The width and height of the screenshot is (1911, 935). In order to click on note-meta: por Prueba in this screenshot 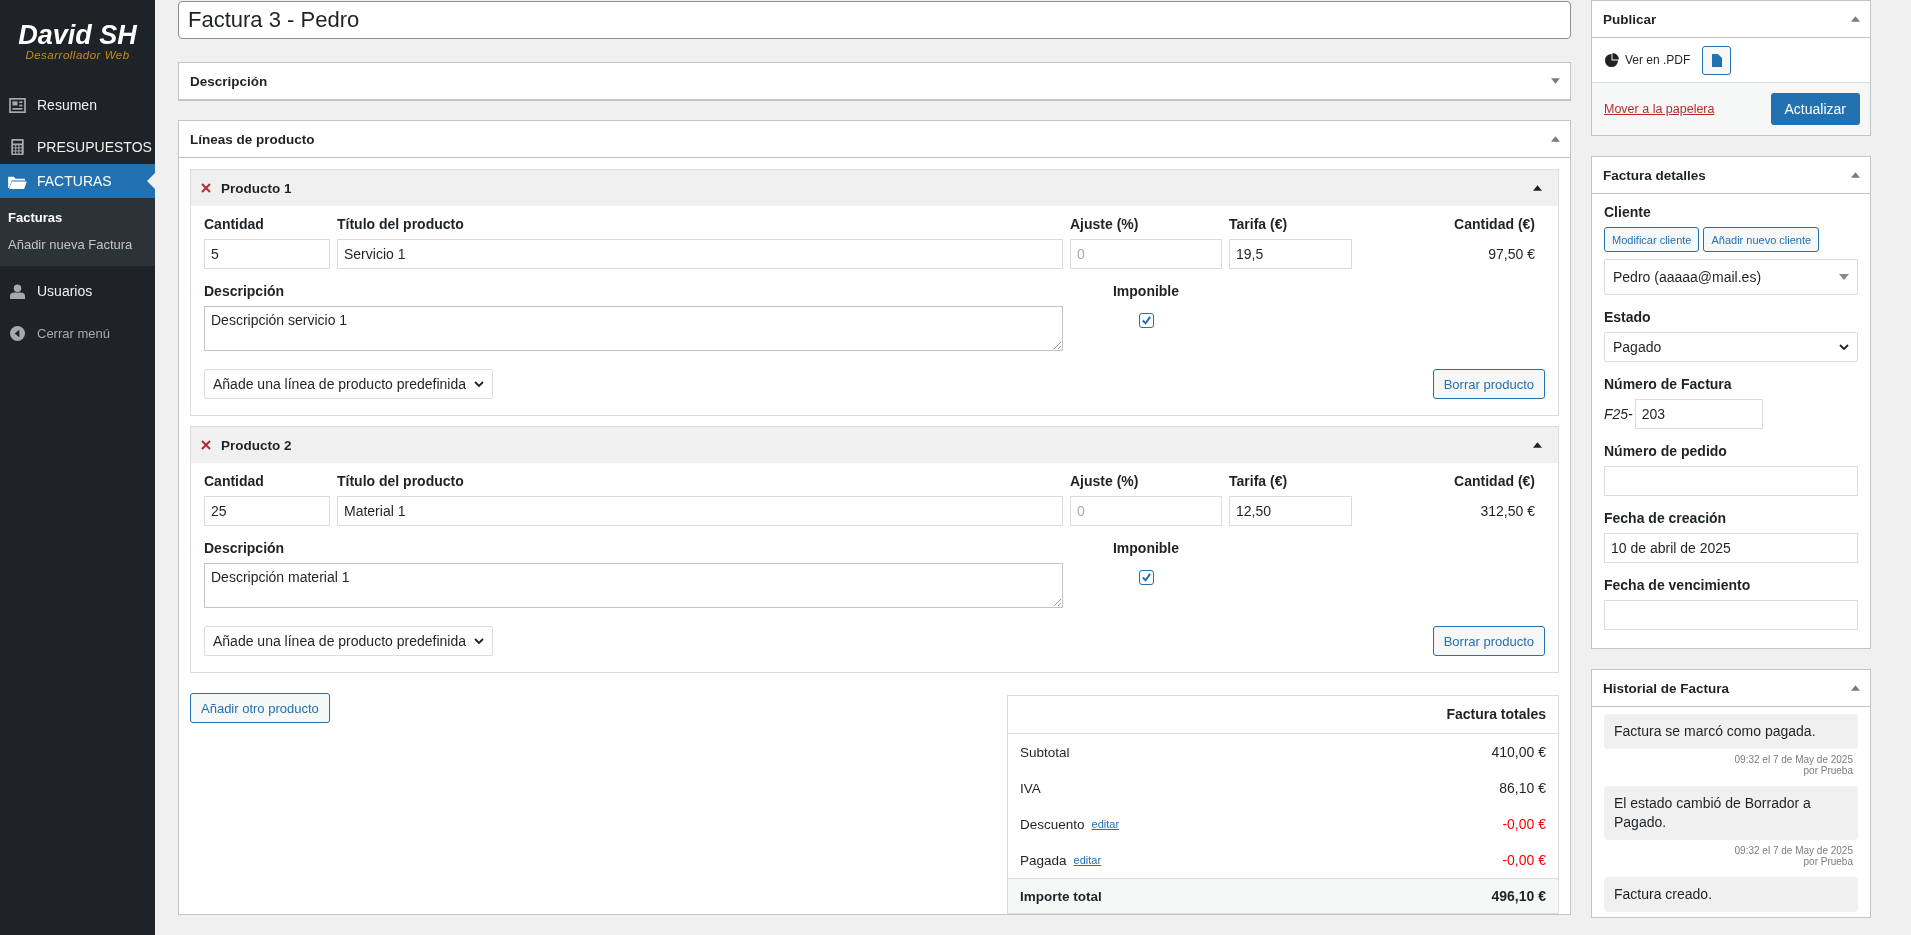, I will do `click(1828, 861)`.